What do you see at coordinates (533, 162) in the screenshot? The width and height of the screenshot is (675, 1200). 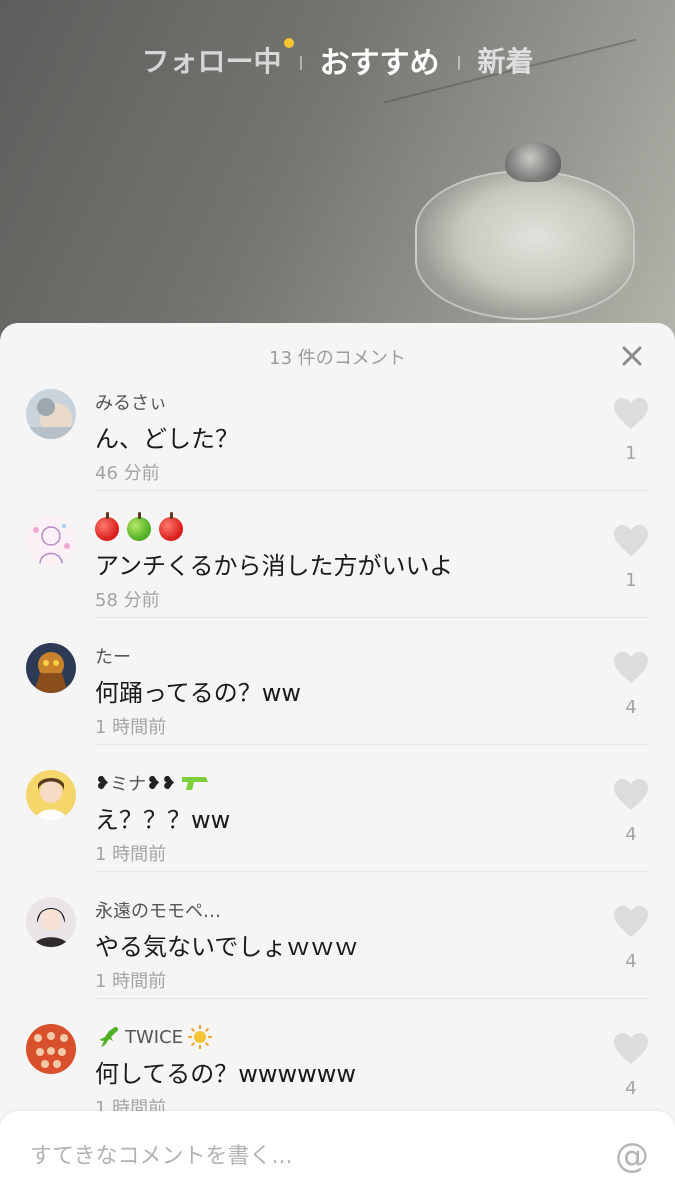 I see `lamp-socket` at bounding box center [533, 162].